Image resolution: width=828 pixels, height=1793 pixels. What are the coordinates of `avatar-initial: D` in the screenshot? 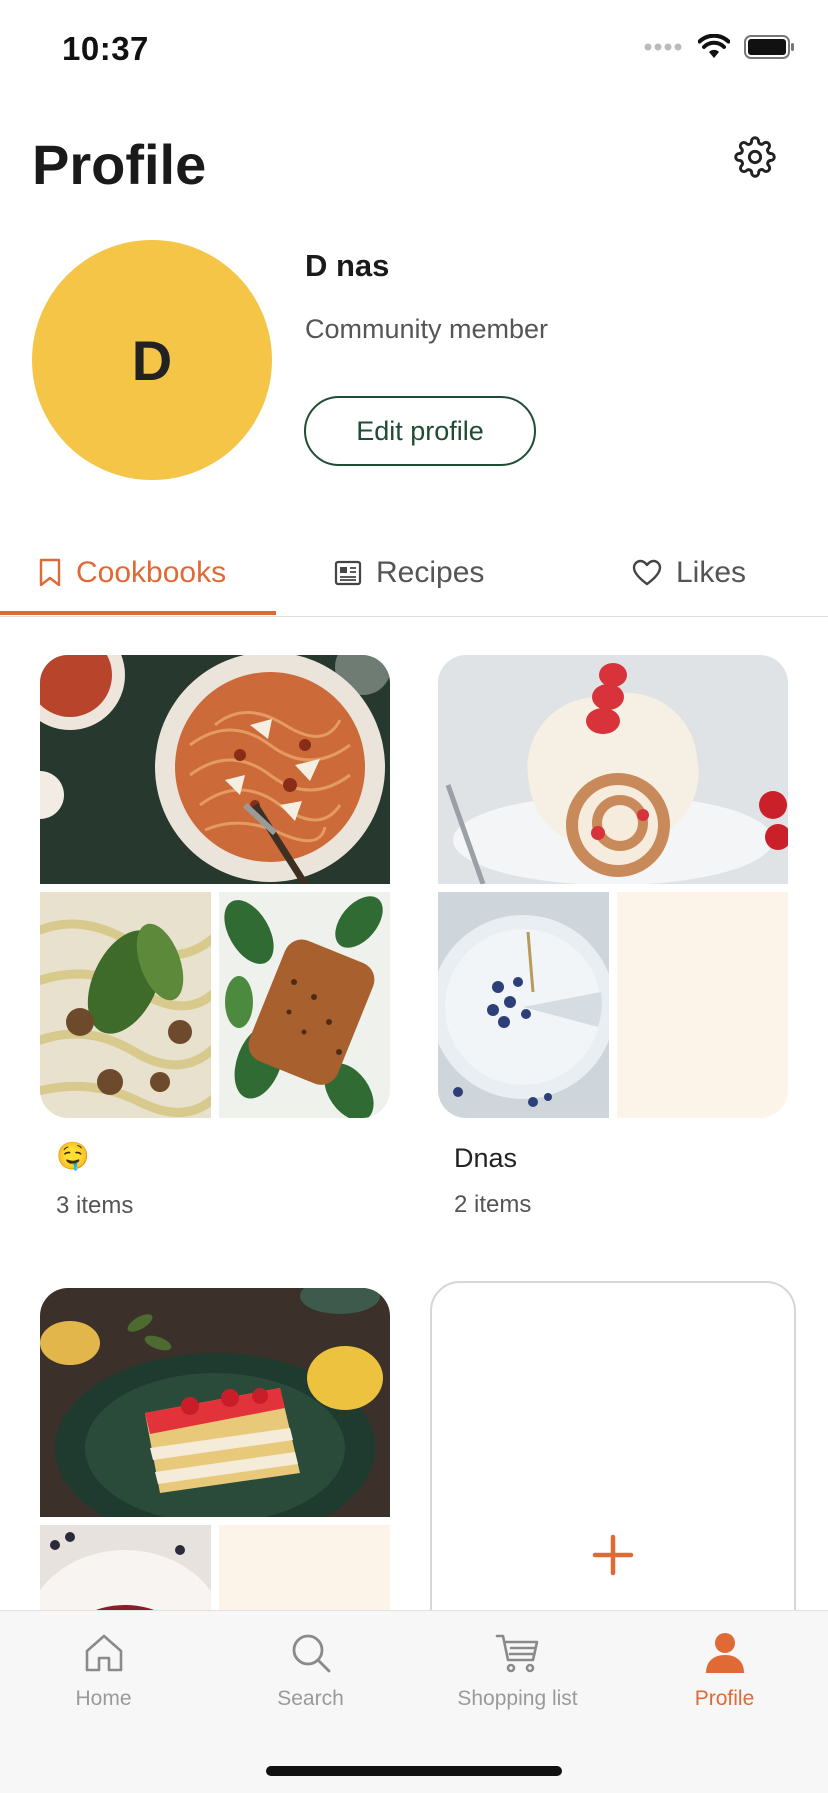 It's located at (152, 360).